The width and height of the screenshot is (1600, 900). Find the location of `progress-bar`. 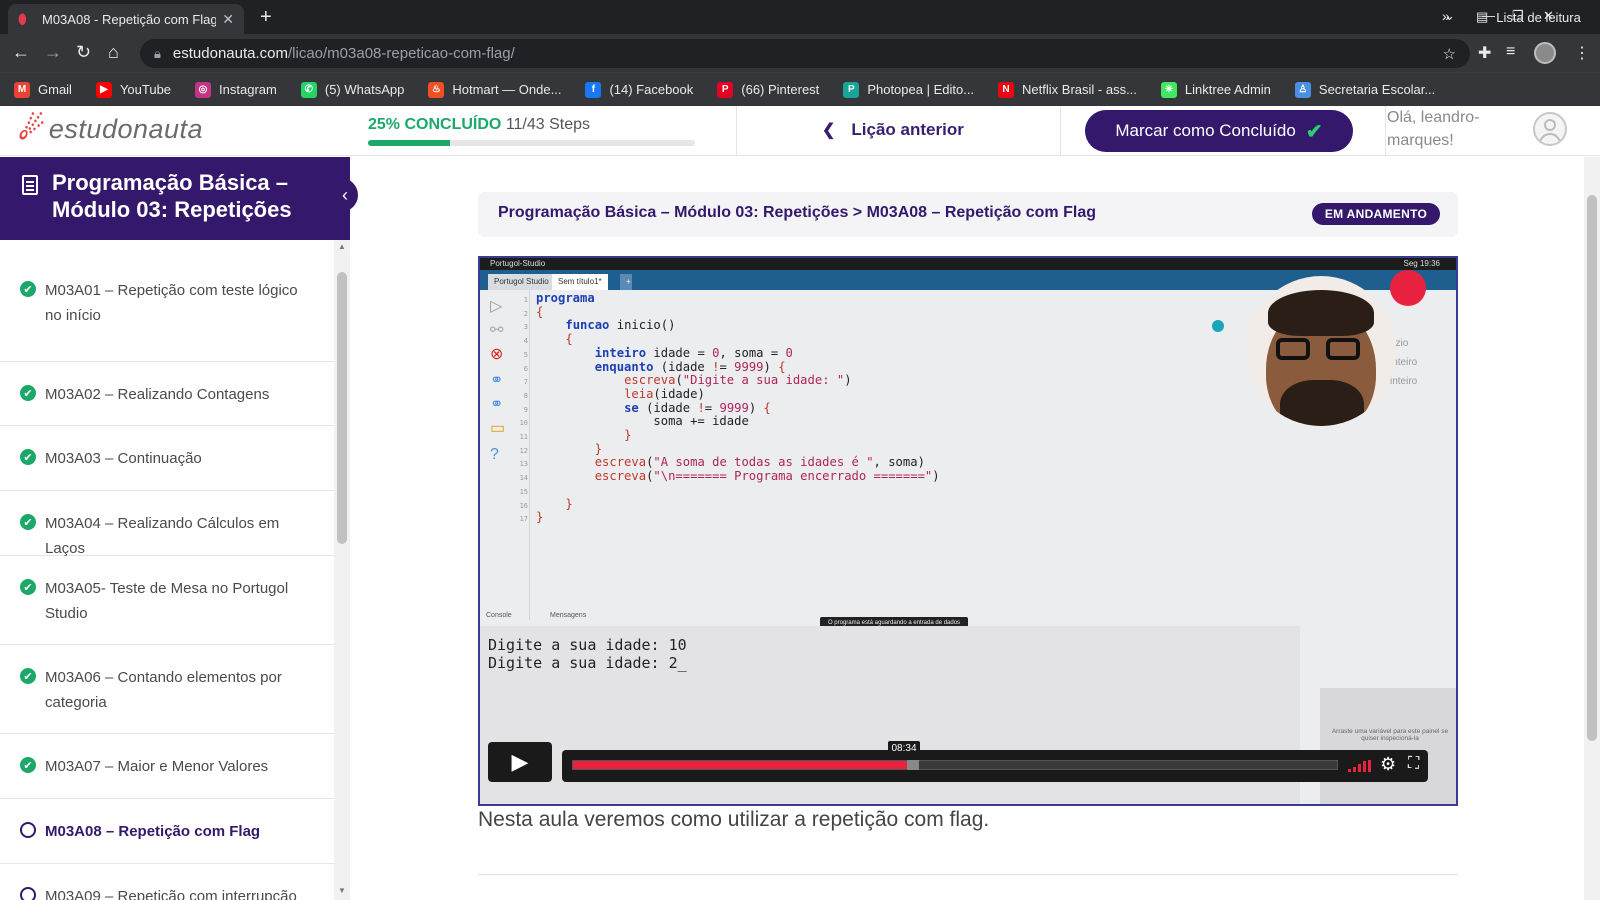

progress-bar is located at coordinates (531, 143).